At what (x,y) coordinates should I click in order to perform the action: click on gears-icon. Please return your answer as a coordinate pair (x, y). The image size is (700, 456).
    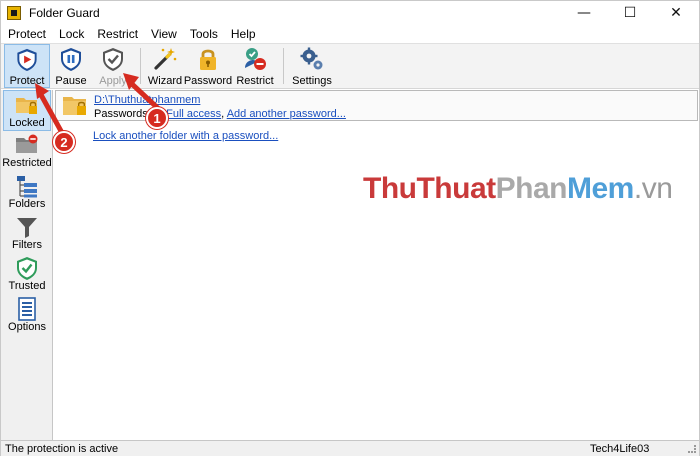
    Looking at the image, I should click on (311, 58).